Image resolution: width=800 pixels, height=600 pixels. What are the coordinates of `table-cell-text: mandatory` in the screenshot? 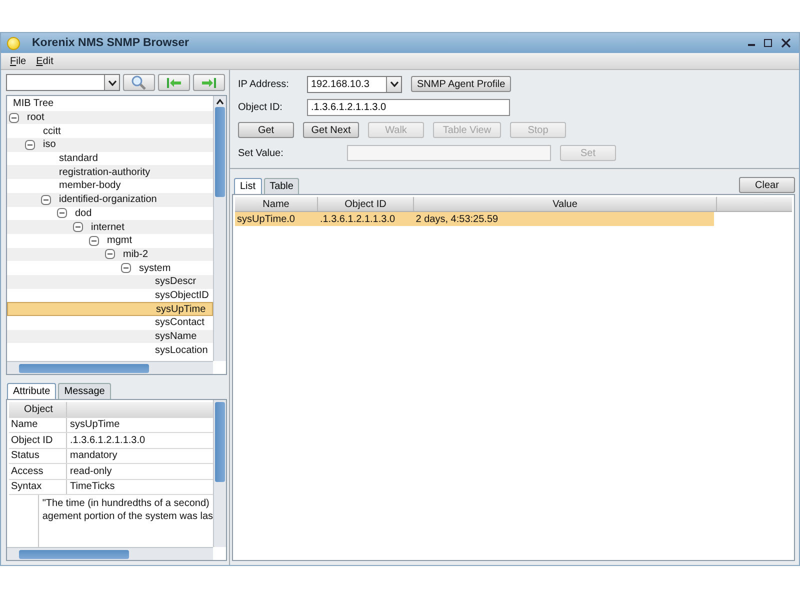 It's located at (93, 456).